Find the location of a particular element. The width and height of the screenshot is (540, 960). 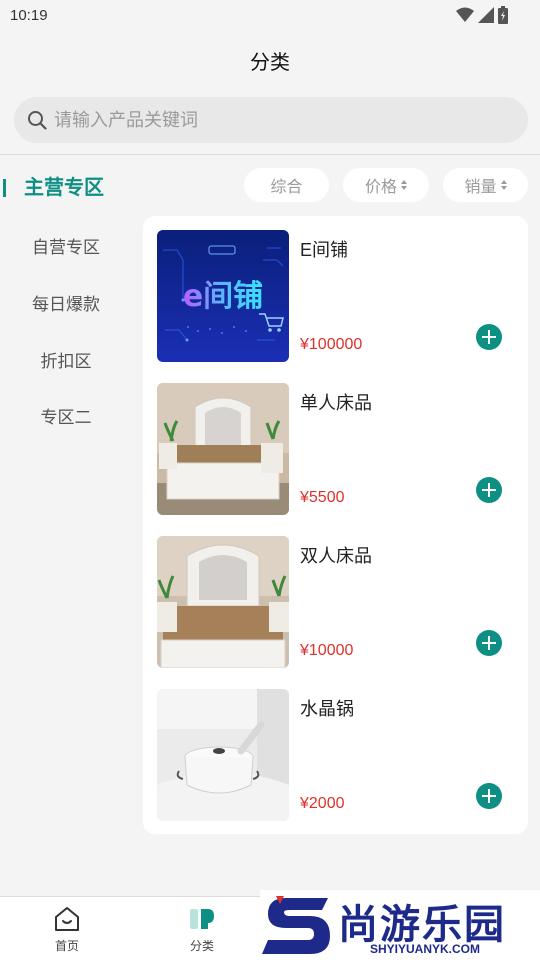

search-input is located at coordinates (284, 120).